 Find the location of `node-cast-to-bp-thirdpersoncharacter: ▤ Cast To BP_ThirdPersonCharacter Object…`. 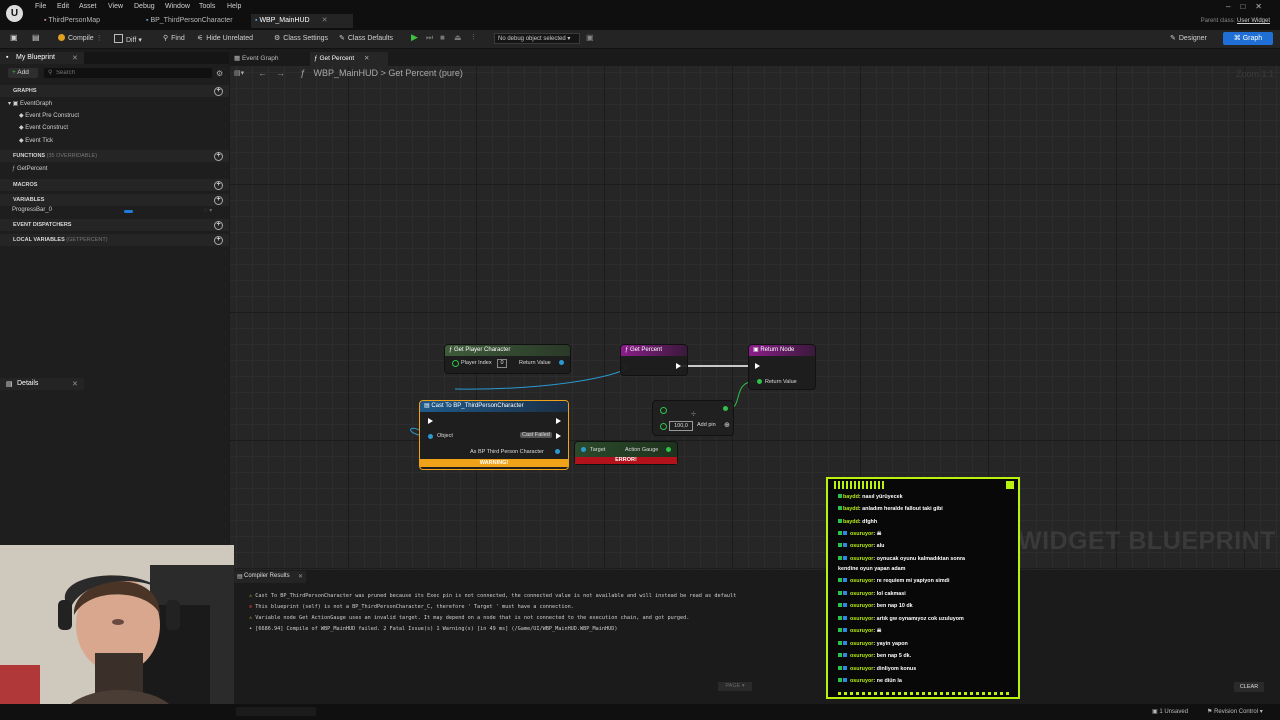

node-cast-to-bp-thirdpersoncharacter: ▤ Cast To BP_ThirdPersonCharacter Object… is located at coordinates (494, 435).